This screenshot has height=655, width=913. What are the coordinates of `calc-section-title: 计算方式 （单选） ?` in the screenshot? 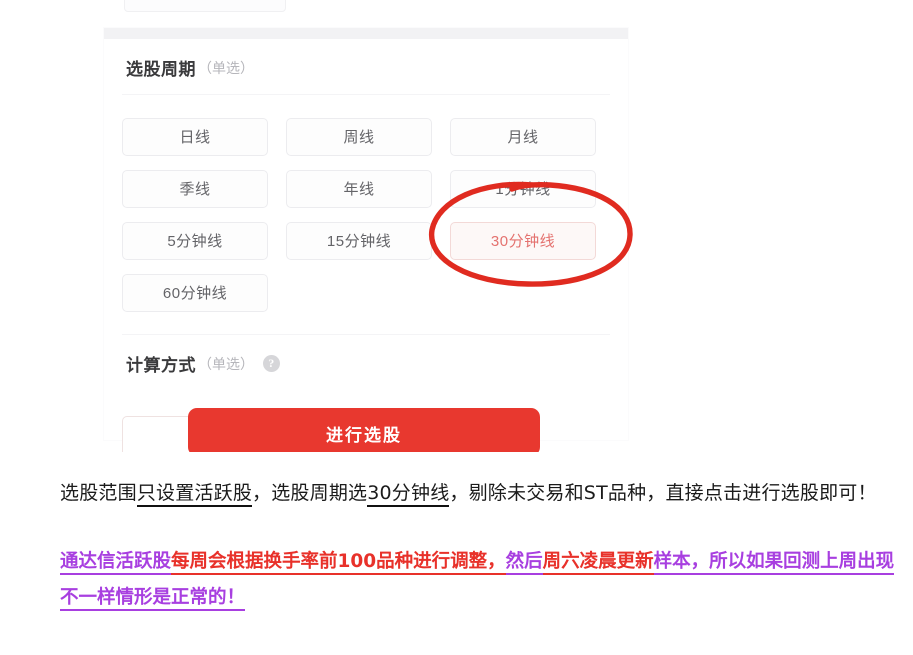 It's located at (366, 362).